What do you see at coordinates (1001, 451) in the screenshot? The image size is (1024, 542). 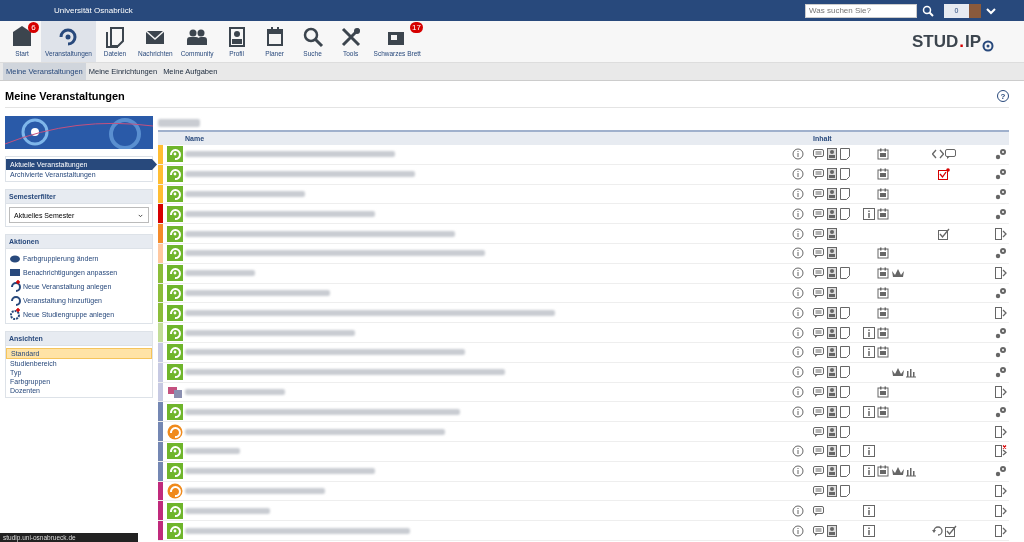 I see `door-blocked-icon` at bounding box center [1001, 451].